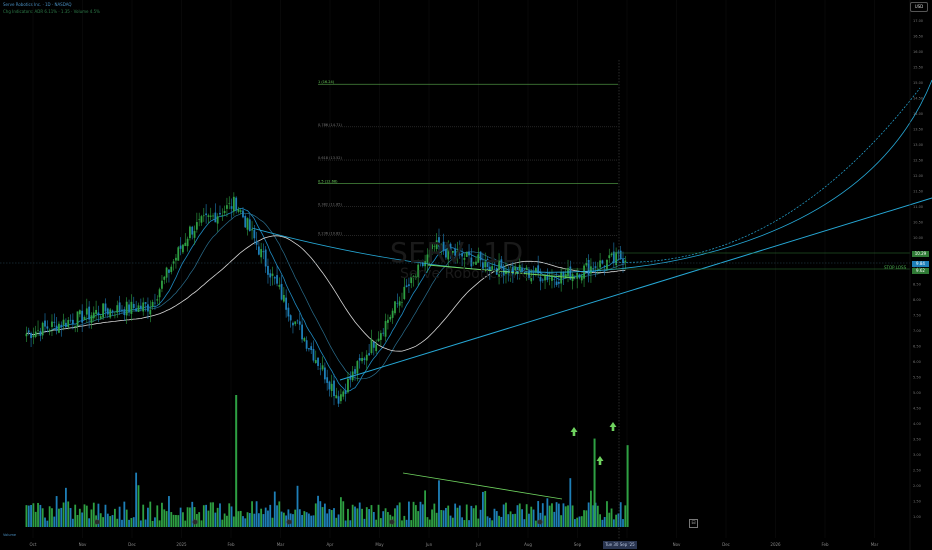  I want to click on price-tick: 11.50, so click(918, 192).